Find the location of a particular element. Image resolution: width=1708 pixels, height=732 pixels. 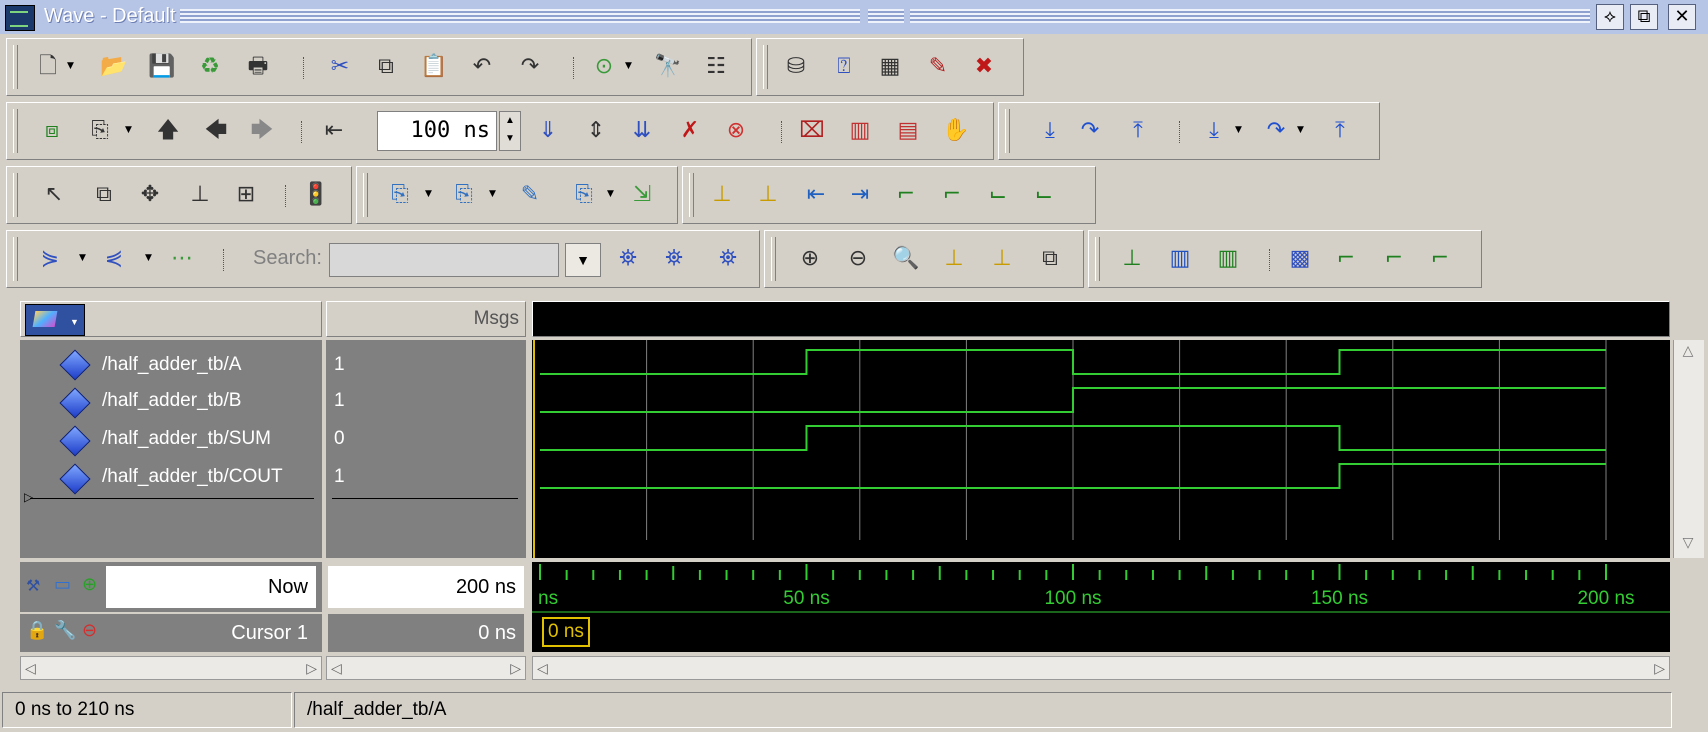

continue-icon: ⇕ is located at coordinates (596, 131).